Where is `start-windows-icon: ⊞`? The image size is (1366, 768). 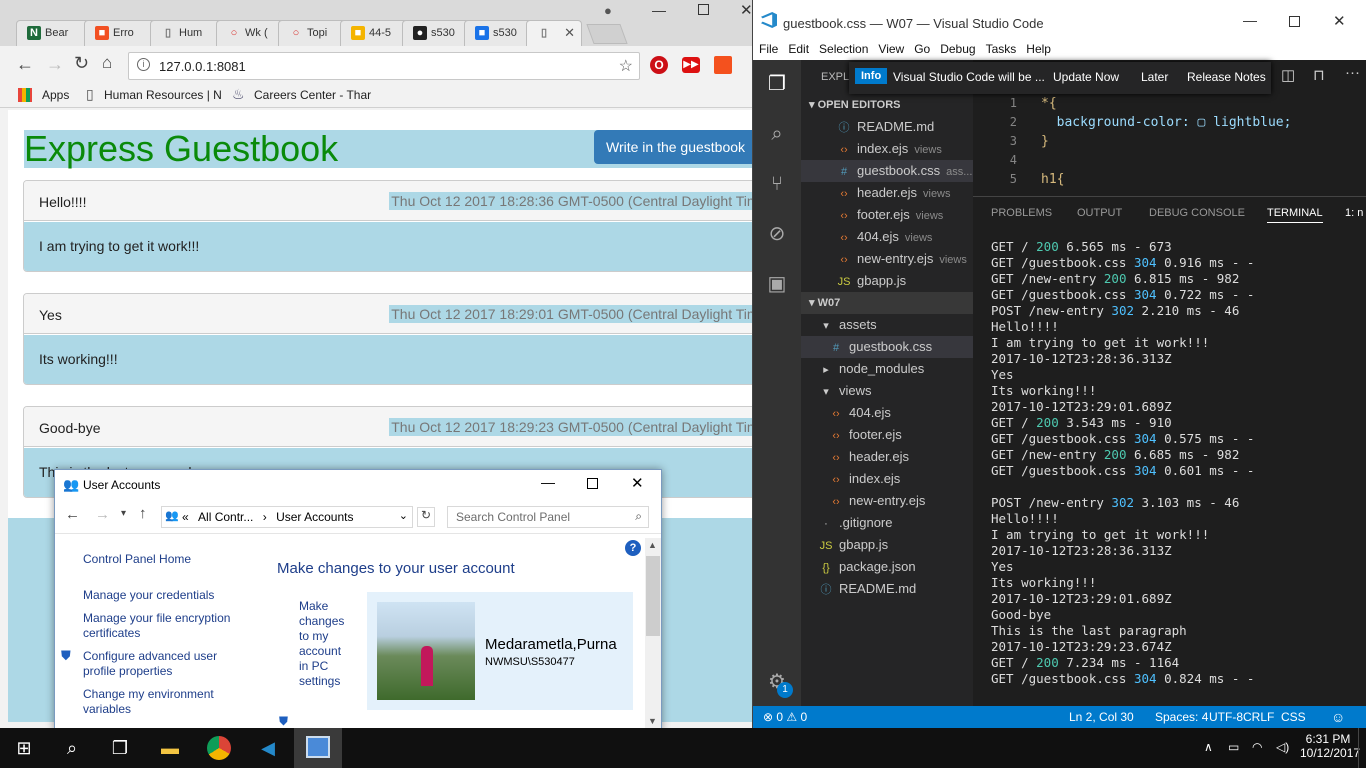 start-windows-icon: ⊞ is located at coordinates (24, 748).